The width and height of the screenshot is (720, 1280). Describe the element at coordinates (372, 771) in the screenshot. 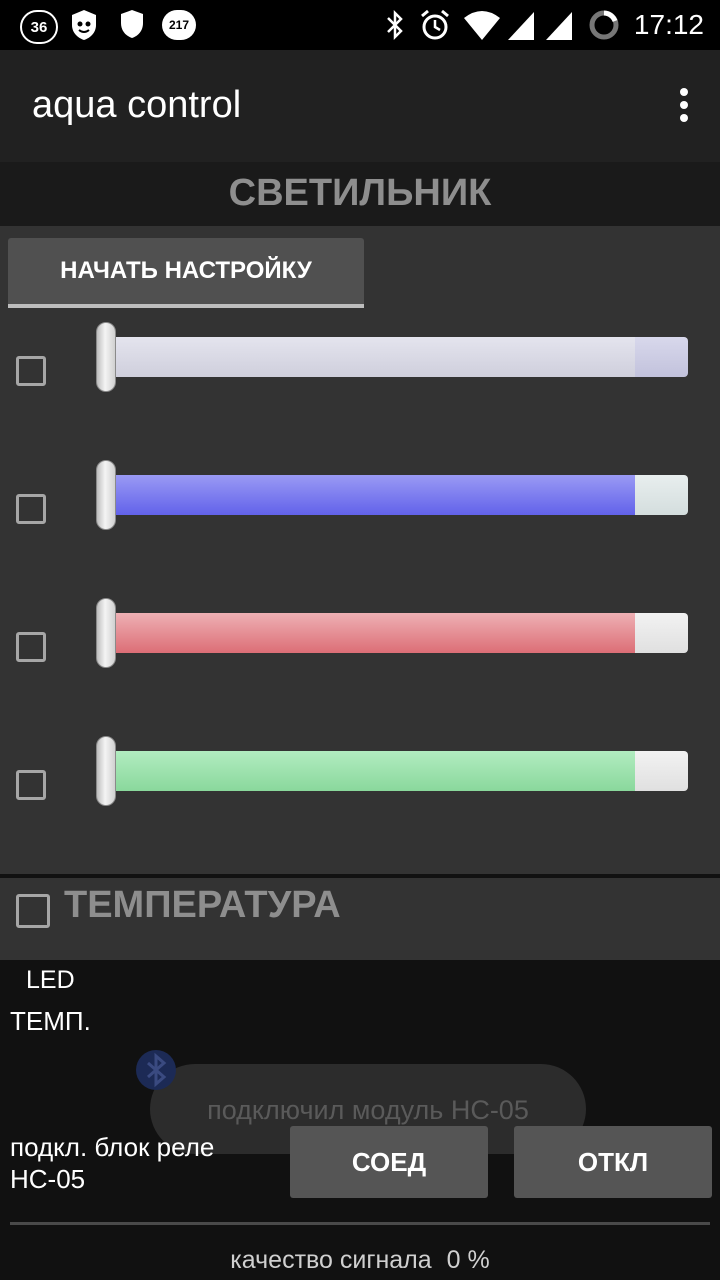

I see `channel-4-slider-fill` at that location.